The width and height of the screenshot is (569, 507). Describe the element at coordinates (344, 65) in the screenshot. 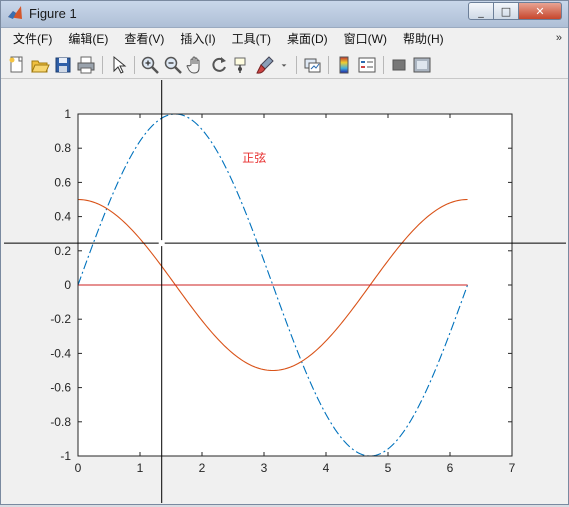

I see `colorbar-icon` at that location.